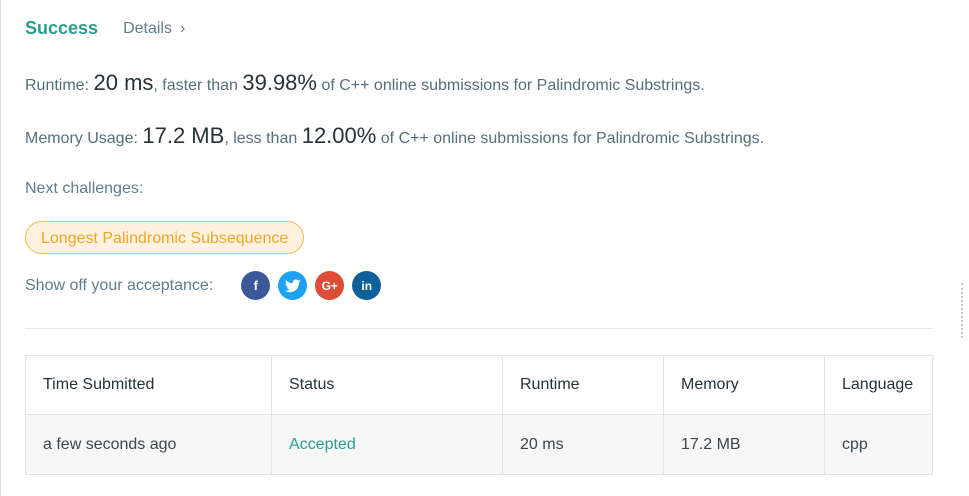 The width and height of the screenshot is (969, 496). What do you see at coordinates (62, 28) in the screenshot?
I see `success-status: Success` at bounding box center [62, 28].